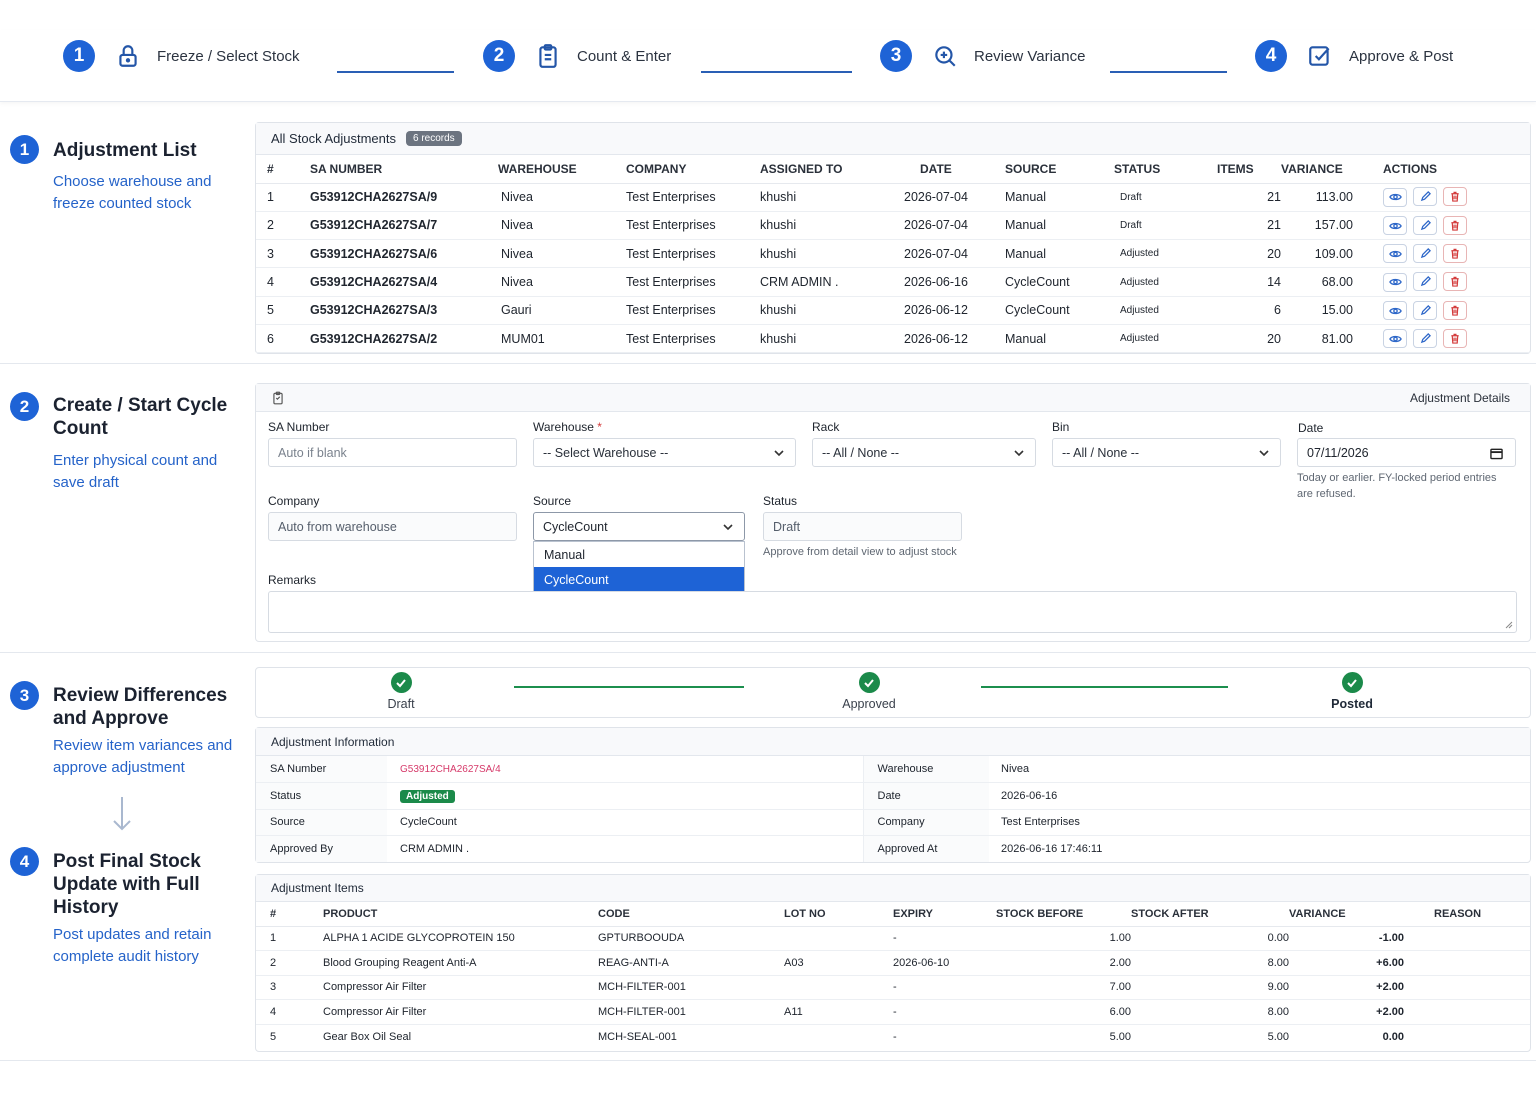  I want to click on stock-before-cell: 7.00, so click(1063, 987).